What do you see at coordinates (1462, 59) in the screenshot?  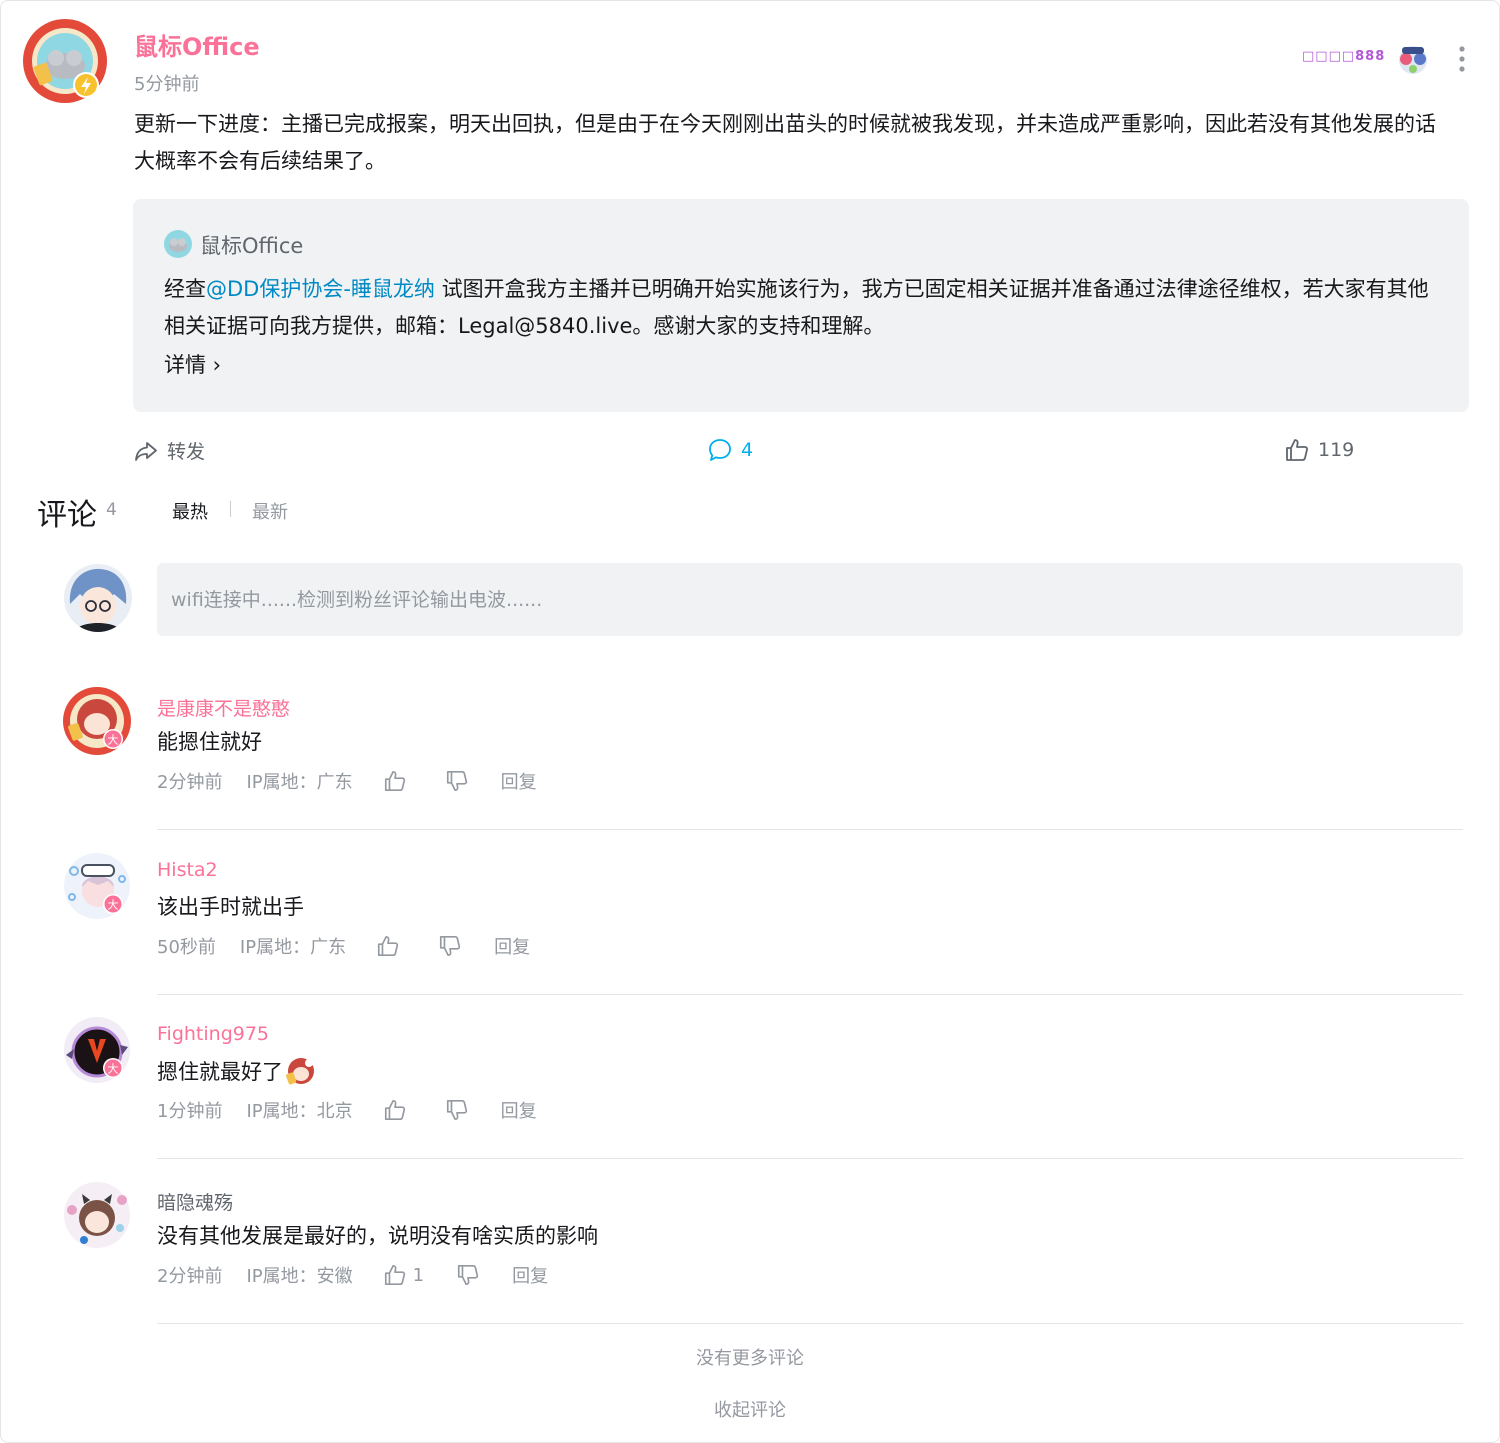 I see `more-options-icon` at bounding box center [1462, 59].